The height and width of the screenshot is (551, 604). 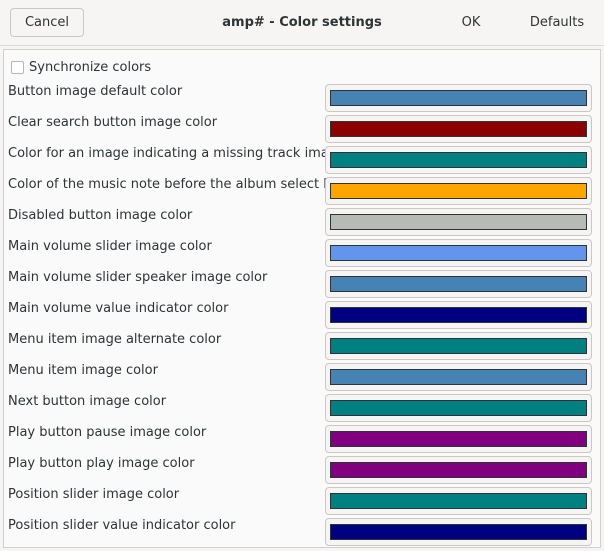 What do you see at coordinates (47, 22) in the screenshot?
I see `cancel-button: Cancel` at bounding box center [47, 22].